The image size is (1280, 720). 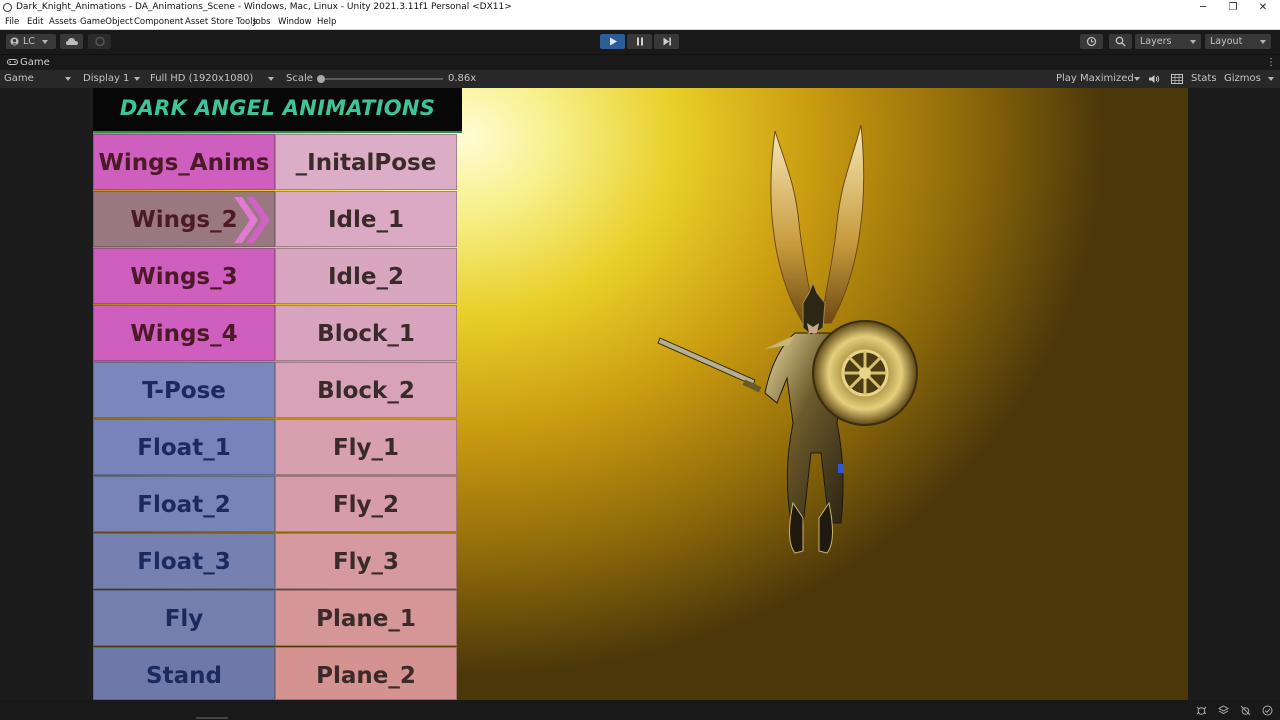 What do you see at coordinates (1263, 7) in the screenshot?
I see `close-window-button: ✕` at bounding box center [1263, 7].